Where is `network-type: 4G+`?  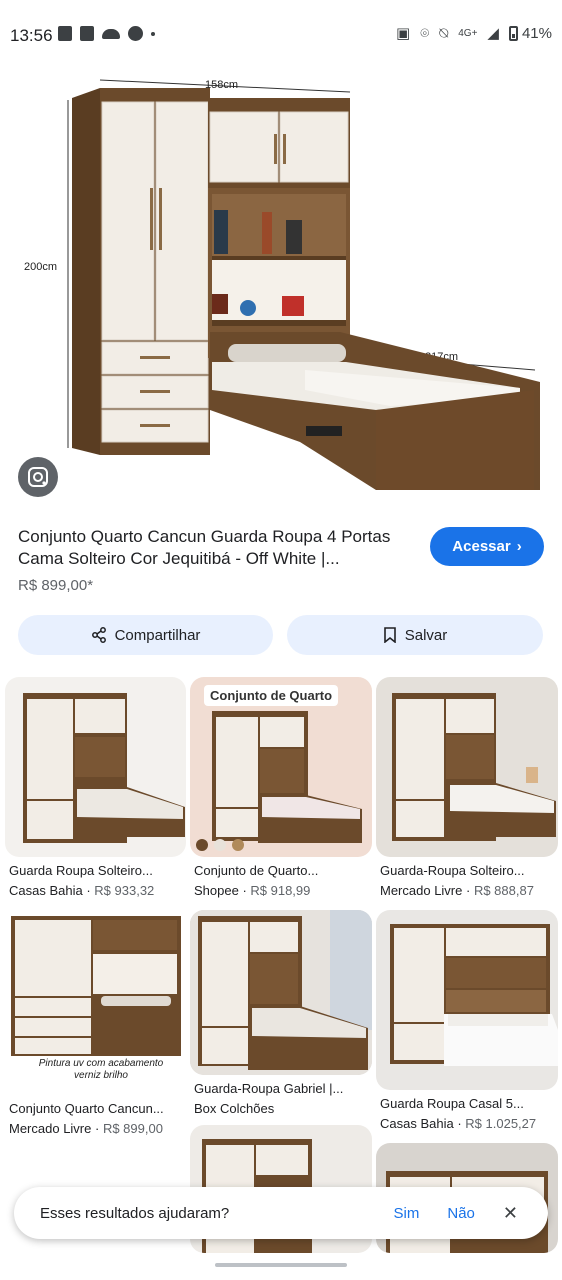
network-type: 4G+ is located at coordinates (468, 33).